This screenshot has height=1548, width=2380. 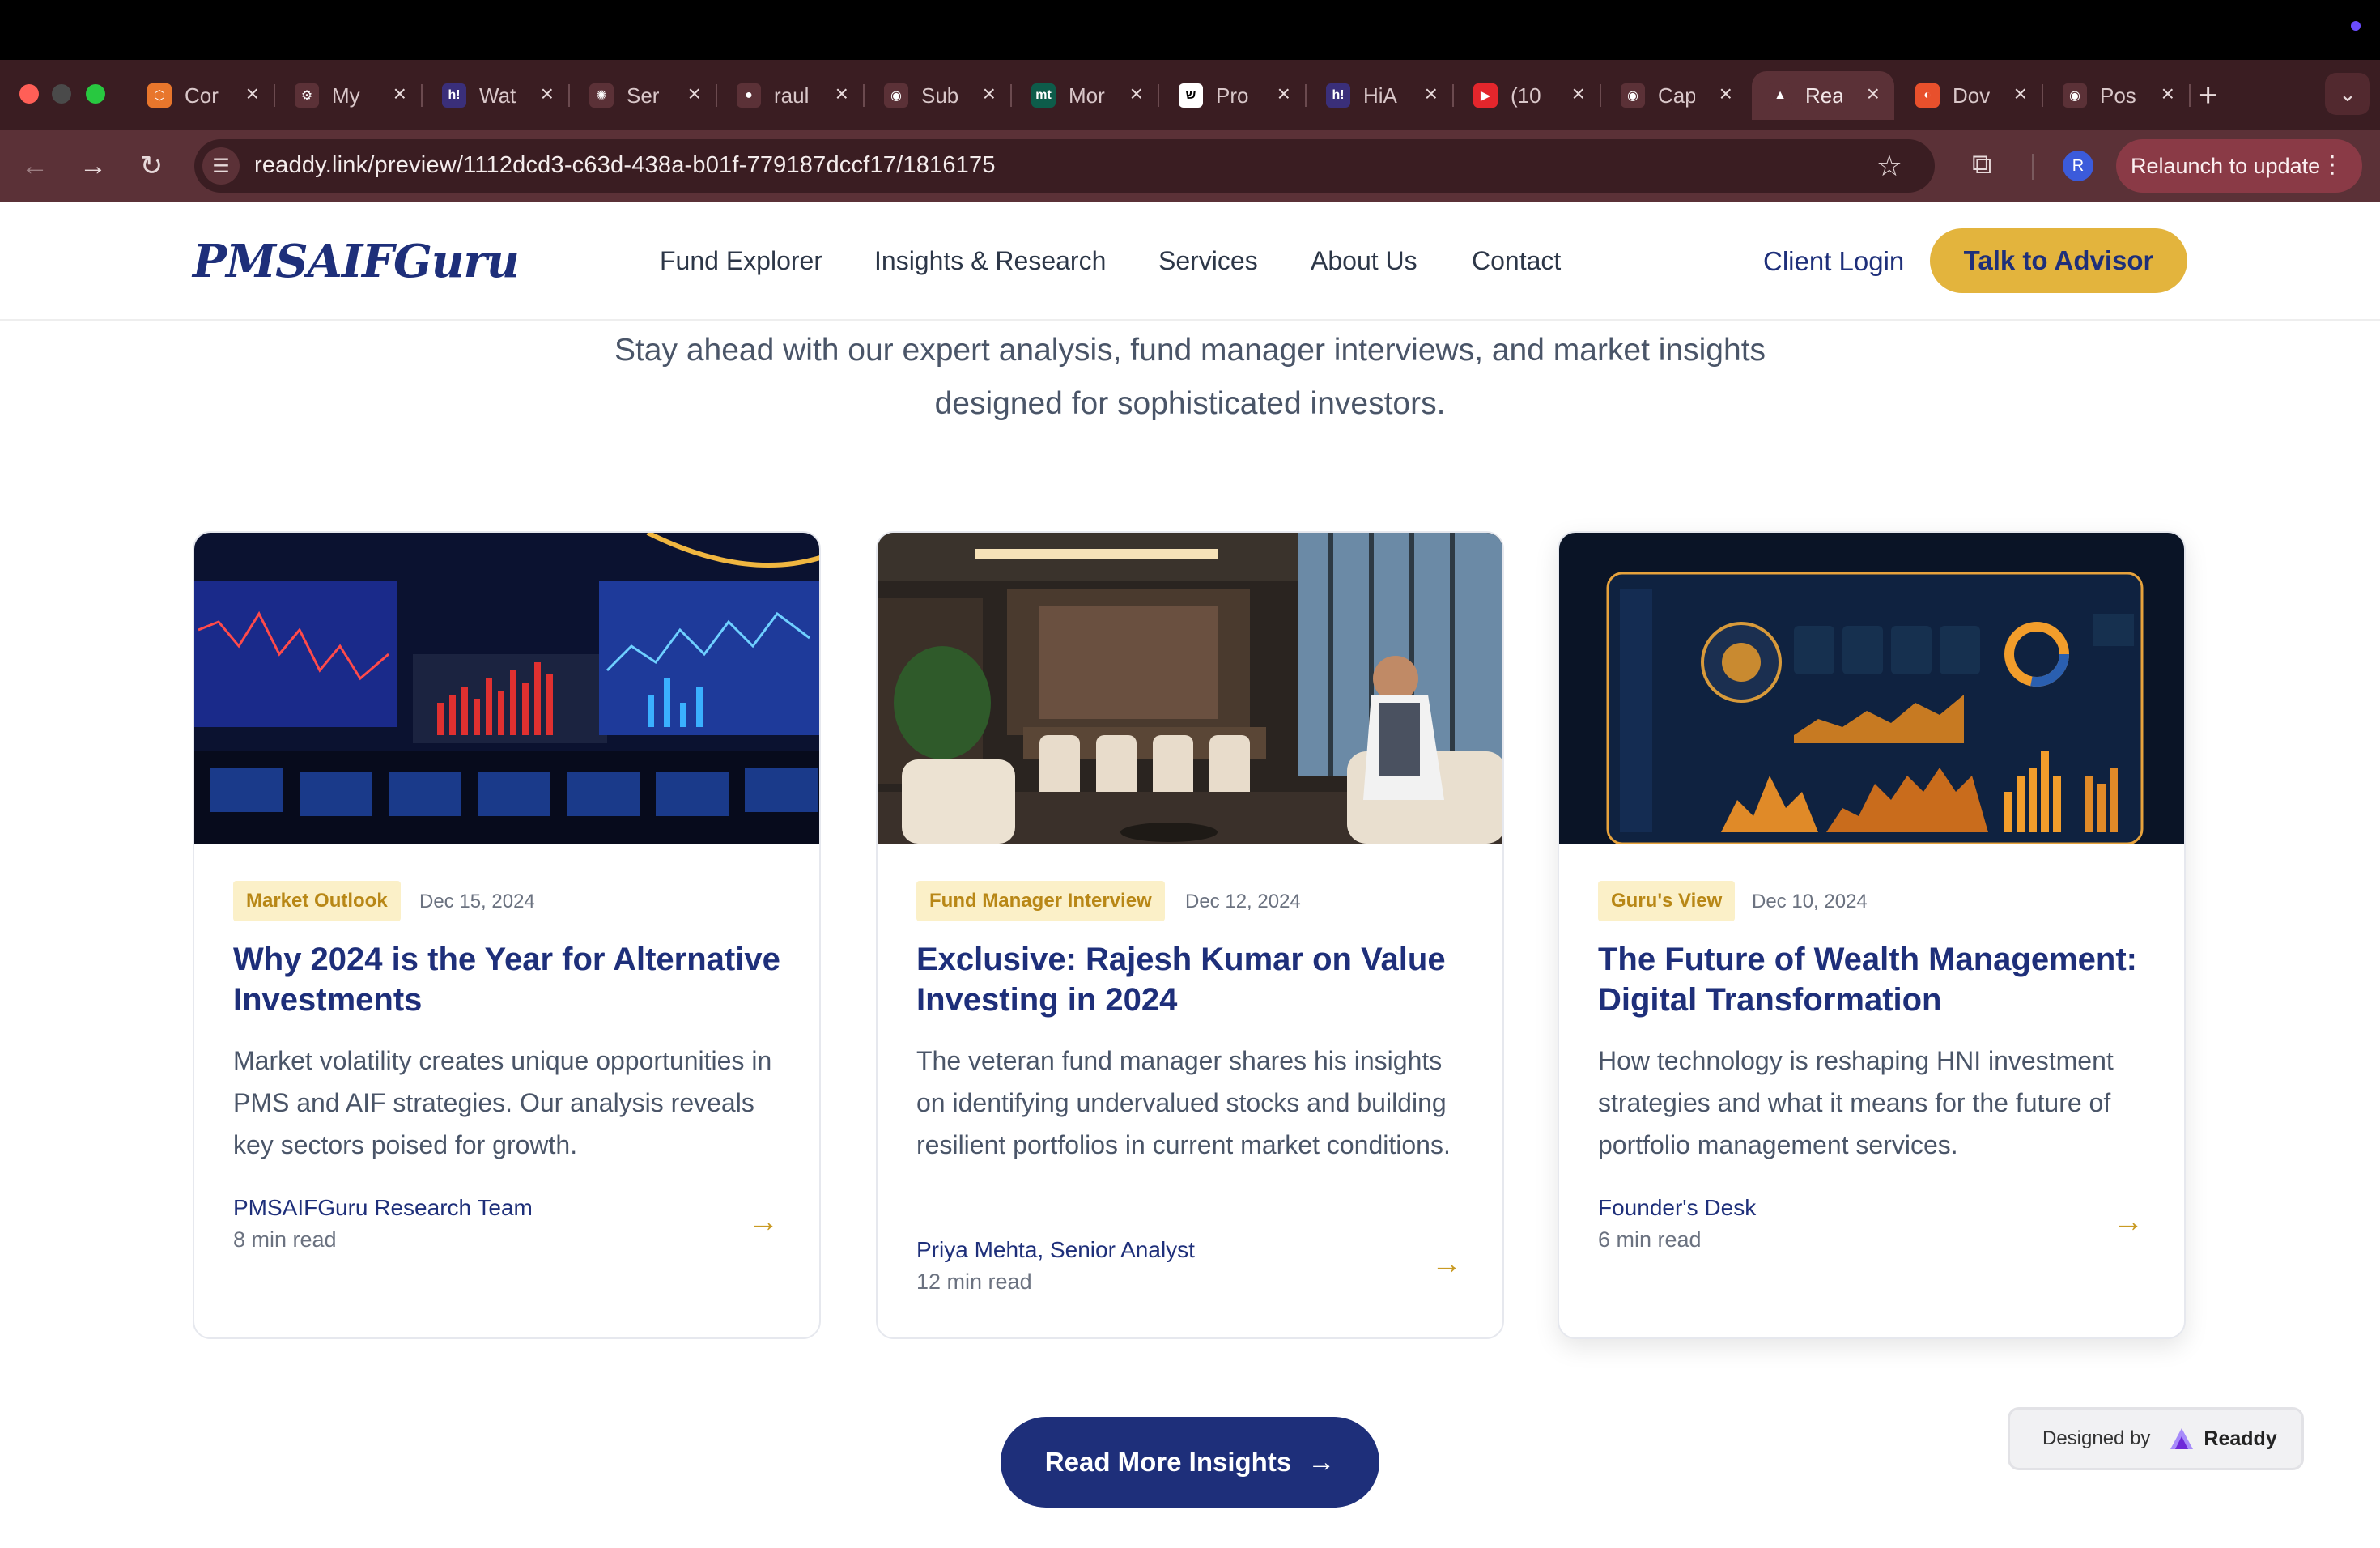 I want to click on tab-label: raul, so click(x=792, y=96).